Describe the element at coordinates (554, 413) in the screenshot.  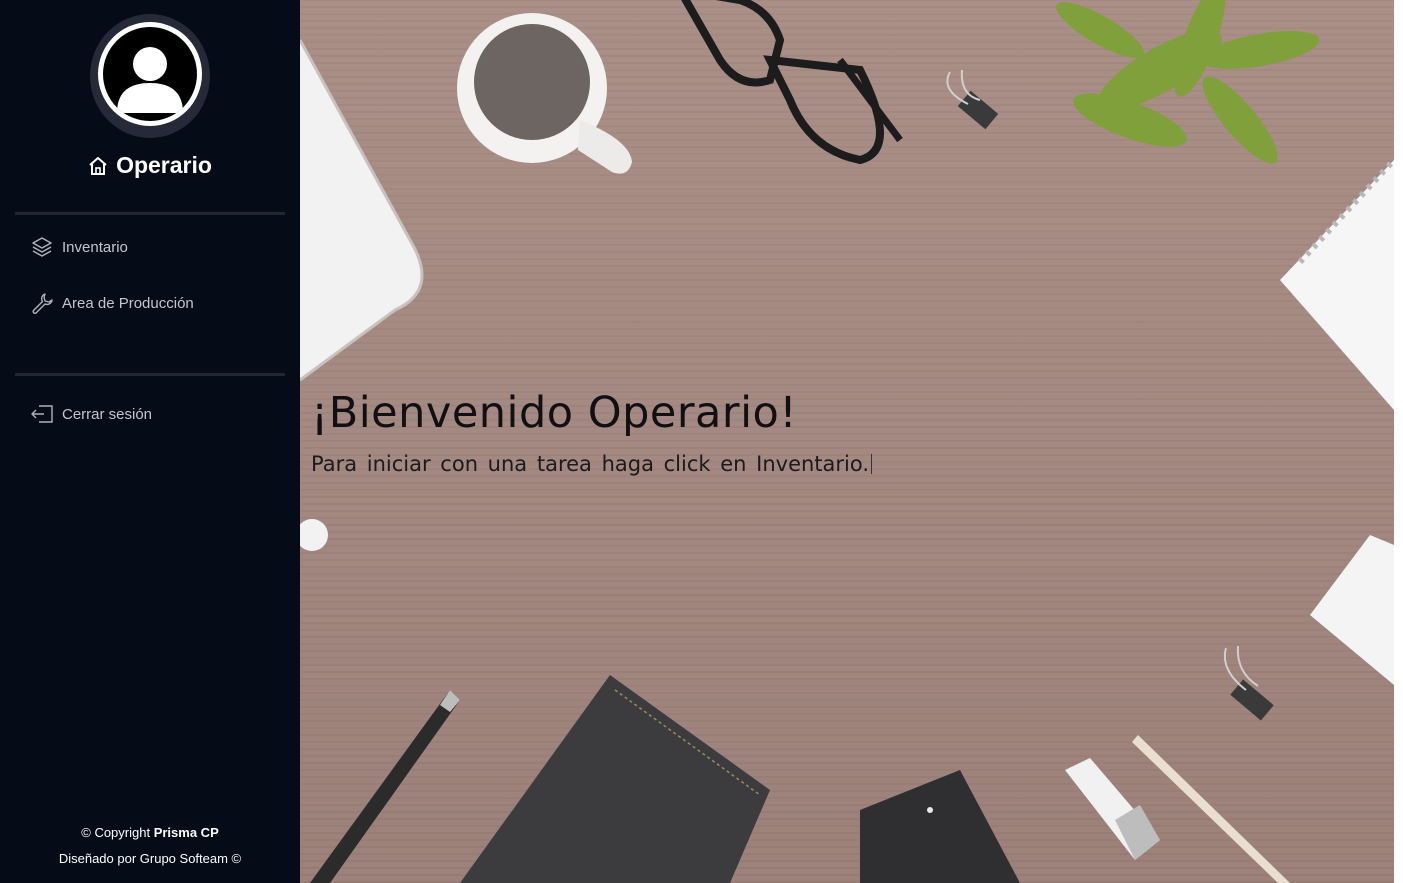
I see `welcome-title: ¡Bienvenido Operario!` at that location.